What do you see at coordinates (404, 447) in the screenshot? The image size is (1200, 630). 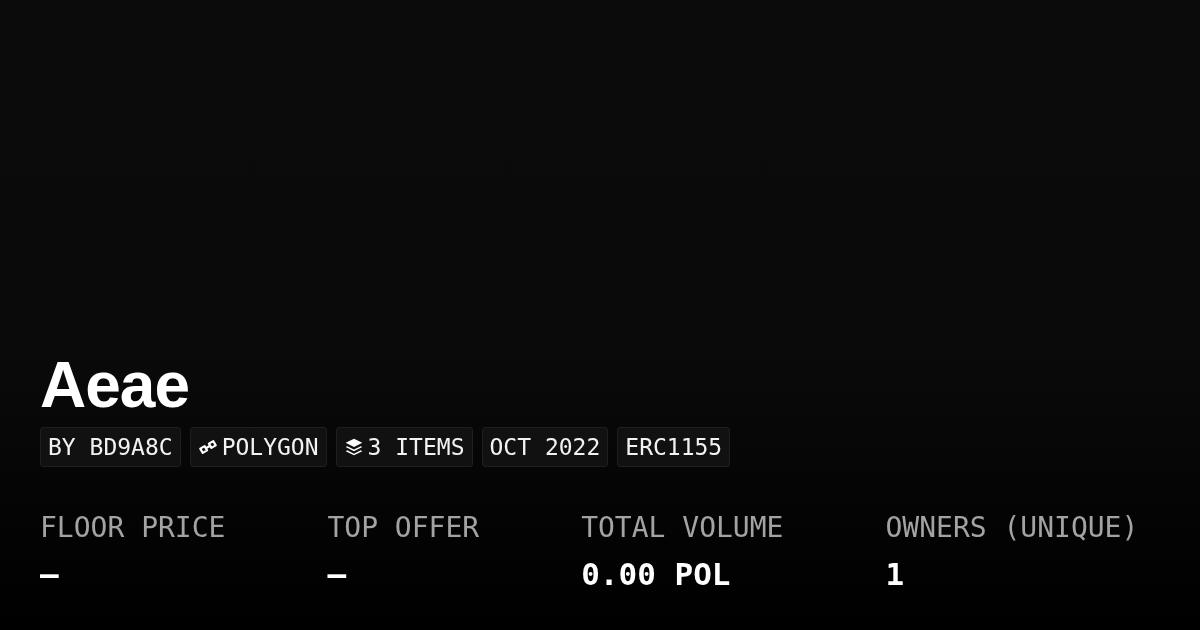 I see `info-tag: 3 ITEMS` at bounding box center [404, 447].